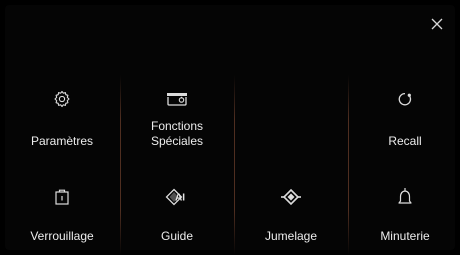 The height and width of the screenshot is (255, 460). I want to click on menu-item-guide: AI Guide, so click(177, 215).